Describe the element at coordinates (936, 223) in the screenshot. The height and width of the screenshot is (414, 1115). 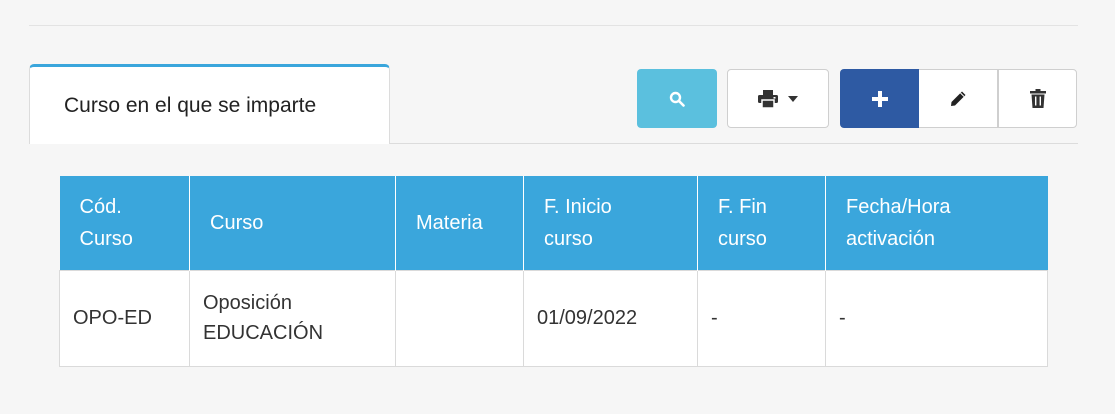
I see `column-header-fecha-activacion: Fecha/Hora activación` at that location.